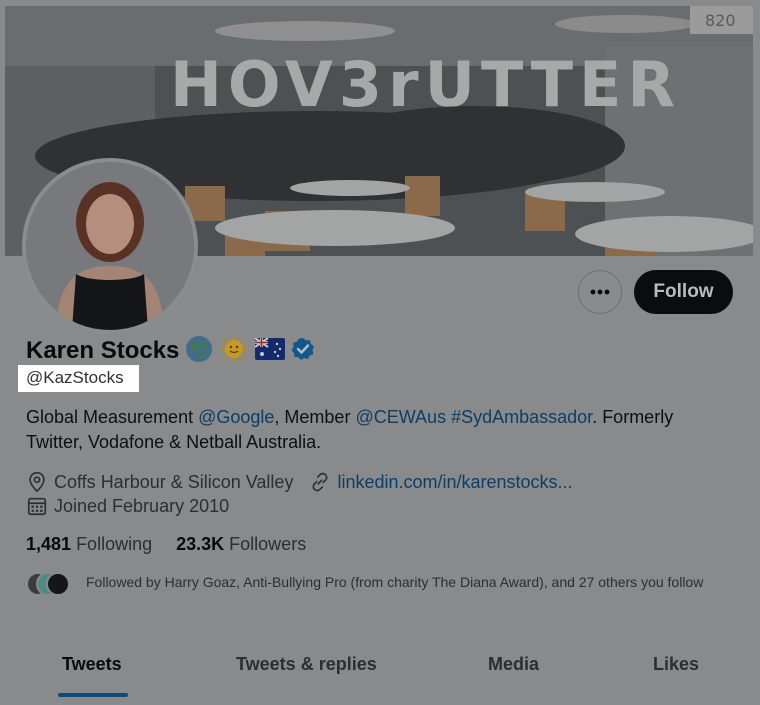 The height and width of the screenshot is (705, 760). I want to click on following-count: 1,481, so click(49, 544).